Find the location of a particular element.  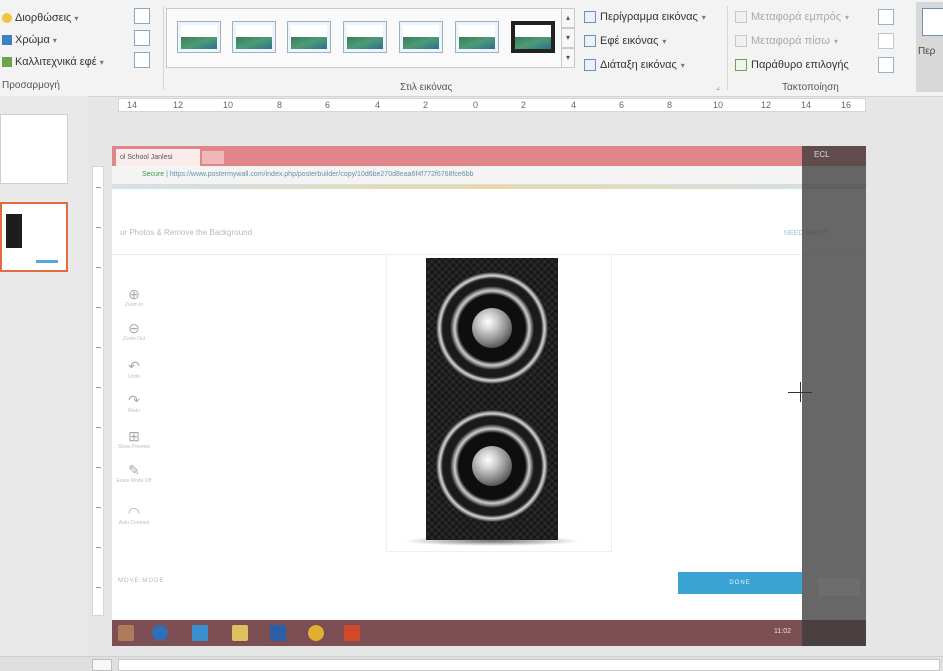

done-button: DONE is located at coordinates (740, 583).